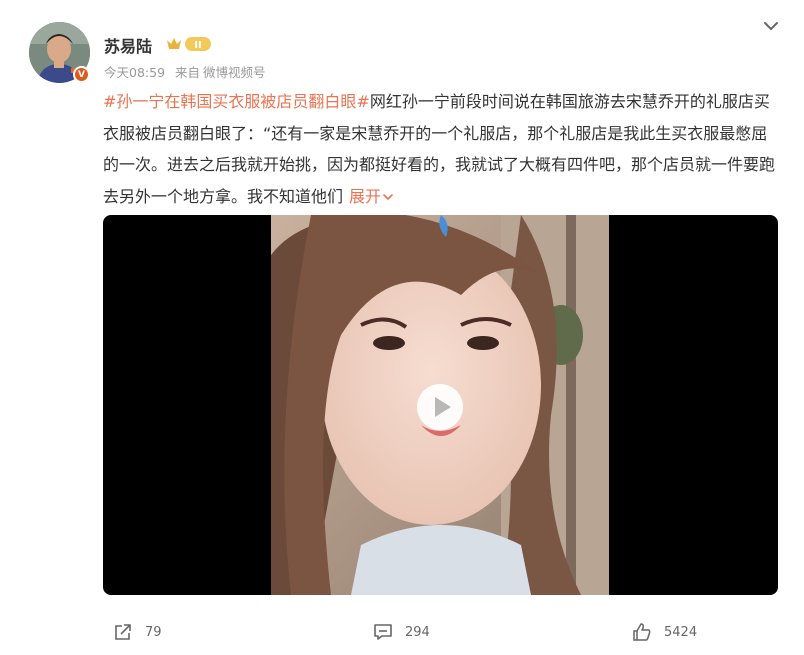 The width and height of the screenshot is (804, 655). I want to click on hashtag-link: #孙一宁在韩国买衣服被店员翻白眼#, so click(236, 101).